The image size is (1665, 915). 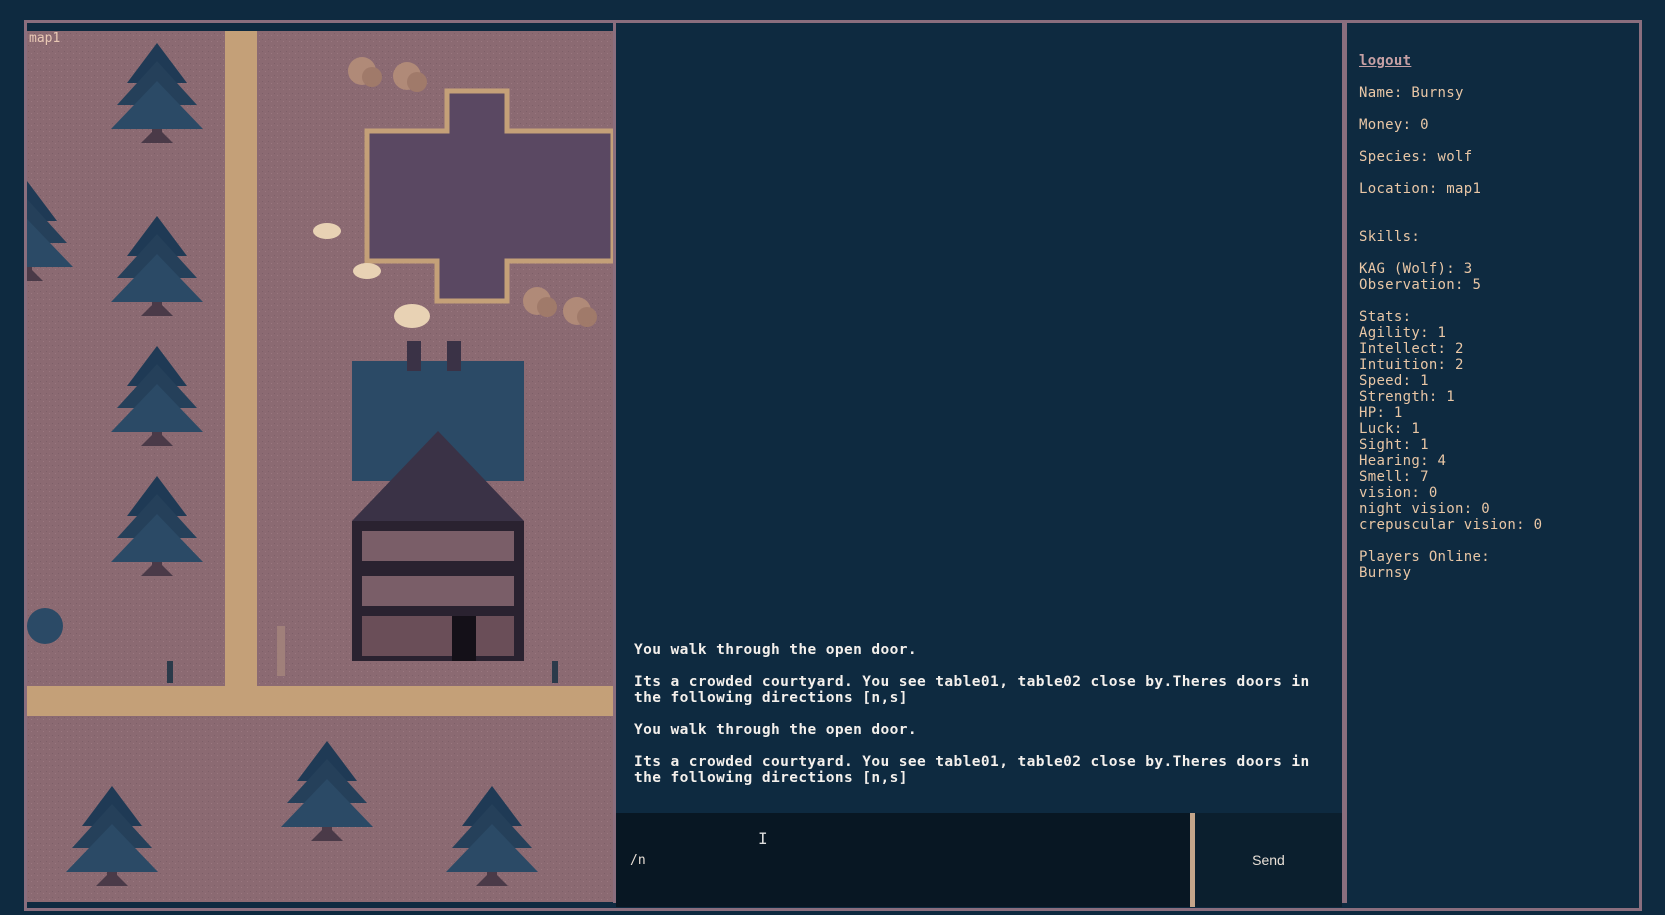 What do you see at coordinates (1390, 237) in the screenshot?
I see `skills-heading: Skills:` at bounding box center [1390, 237].